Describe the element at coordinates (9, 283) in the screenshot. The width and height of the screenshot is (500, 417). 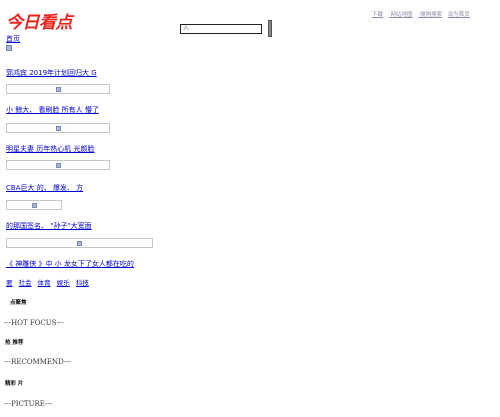
I see `category-news: 要` at that location.